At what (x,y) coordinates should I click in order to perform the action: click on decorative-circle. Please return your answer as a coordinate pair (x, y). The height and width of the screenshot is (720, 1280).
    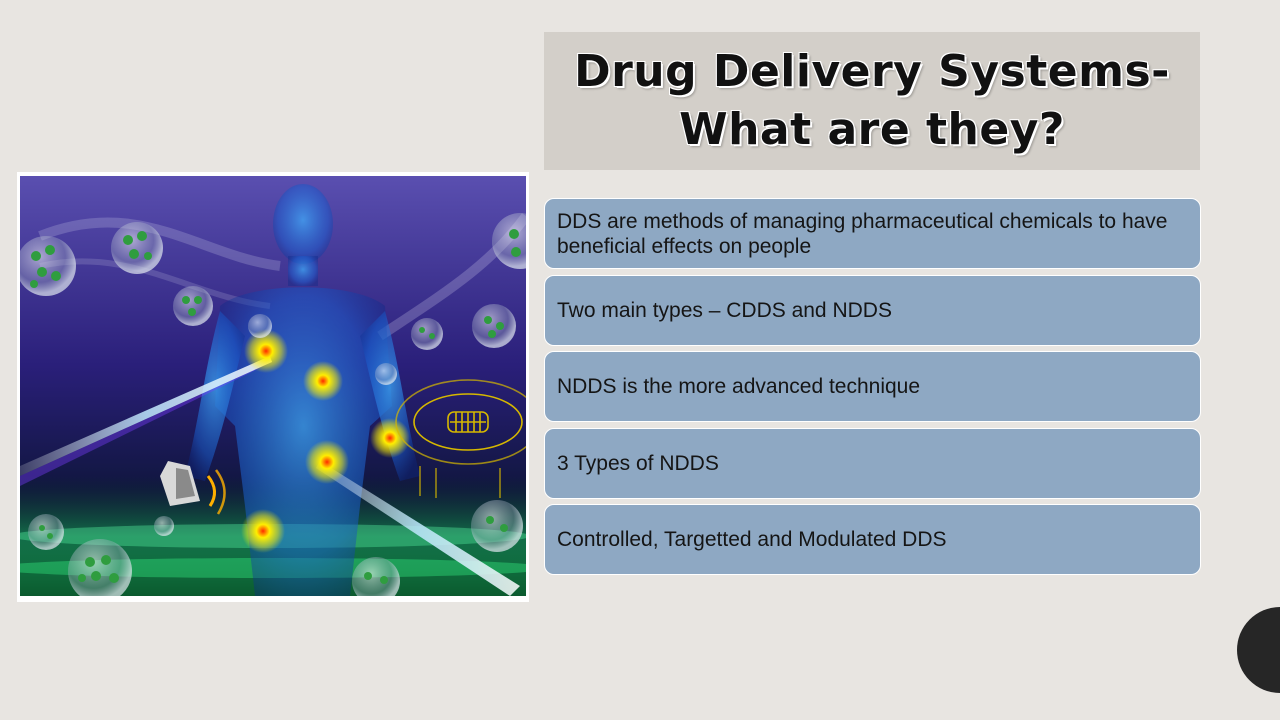
    Looking at the image, I should click on (1258, 650).